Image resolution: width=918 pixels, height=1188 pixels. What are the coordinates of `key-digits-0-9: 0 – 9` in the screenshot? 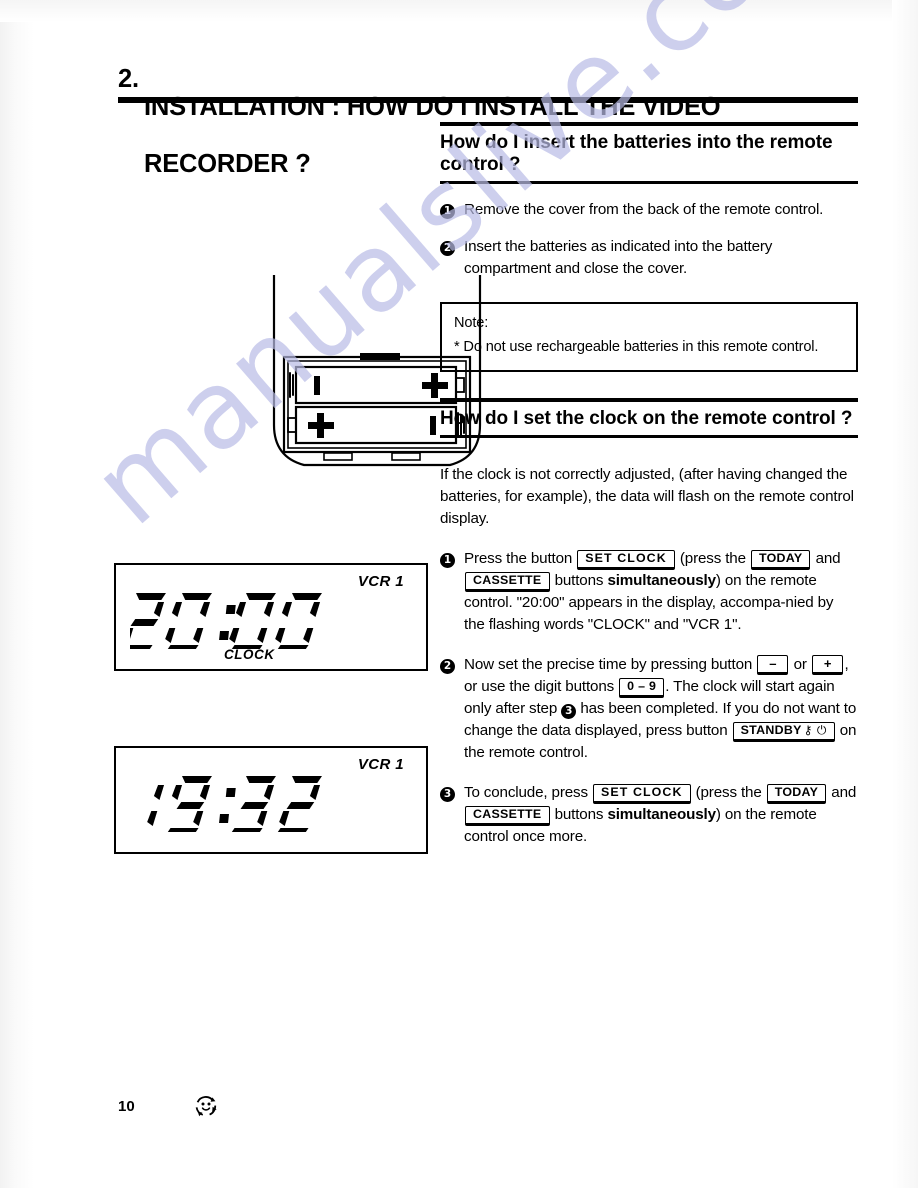 It's located at (642, 688).